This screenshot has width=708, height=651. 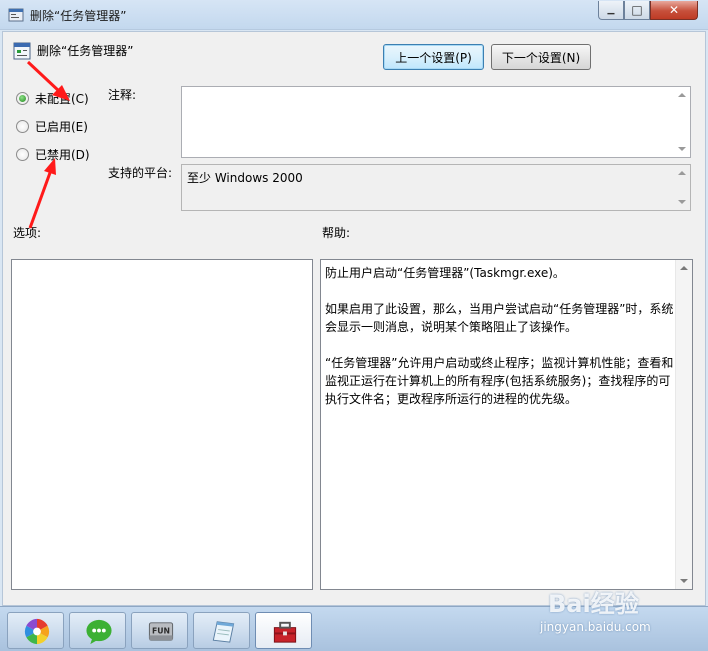 I want to click on close-icon: ✕, so click(x=674, y=10).